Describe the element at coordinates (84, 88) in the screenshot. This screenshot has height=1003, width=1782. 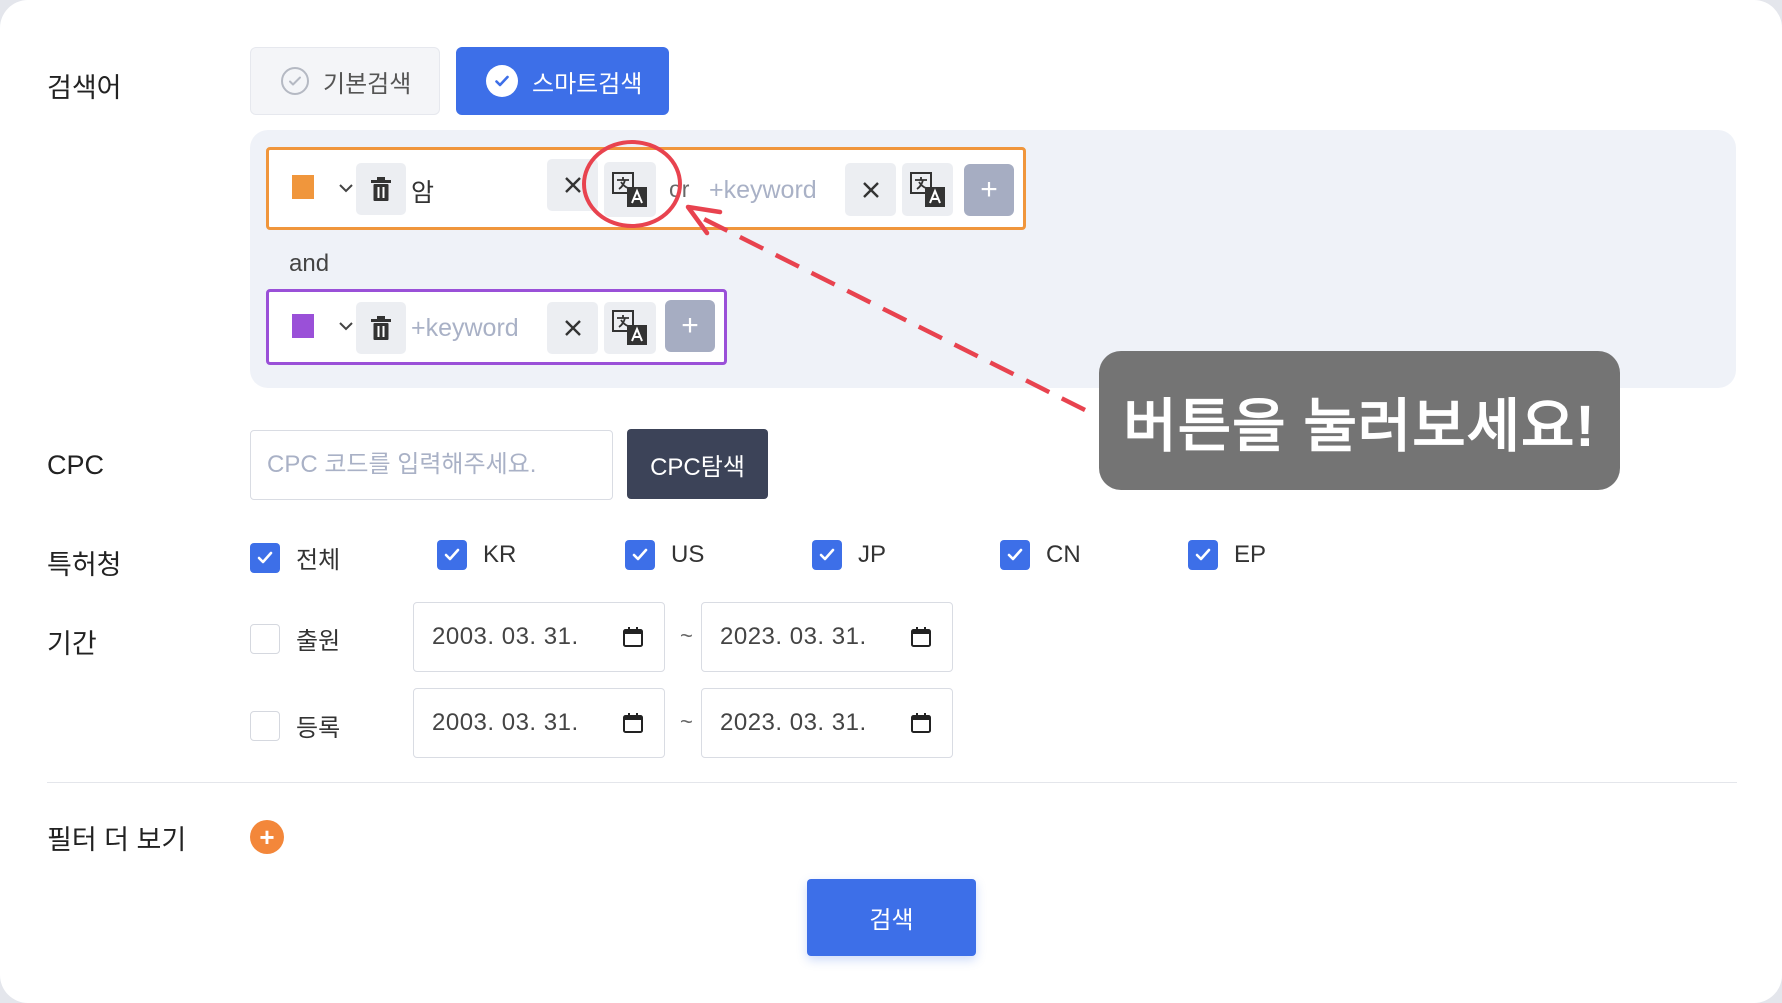
I see `keyword-label: 검색어` at that location.